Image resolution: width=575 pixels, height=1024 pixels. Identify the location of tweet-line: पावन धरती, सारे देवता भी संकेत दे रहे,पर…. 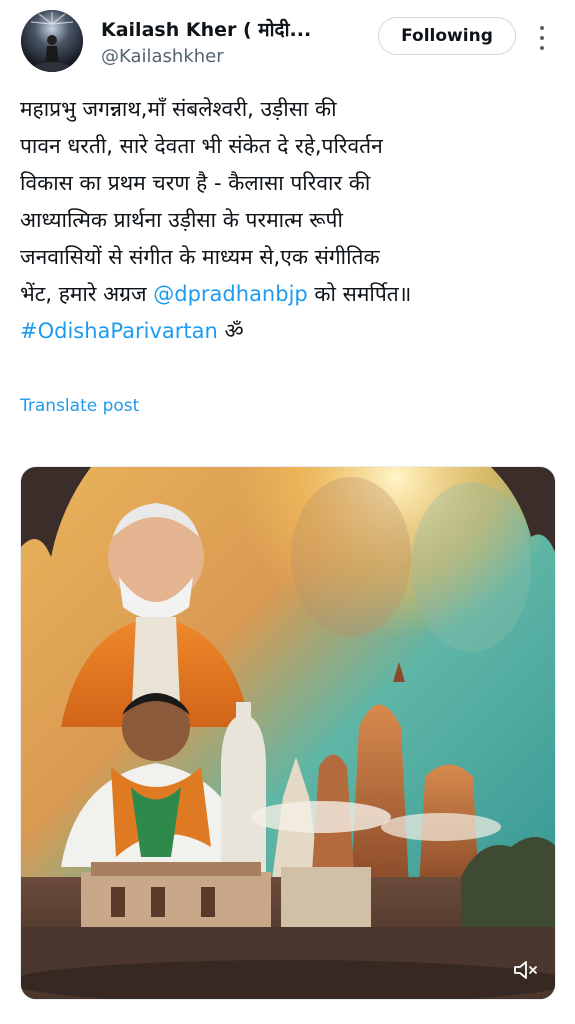
(201, 146).